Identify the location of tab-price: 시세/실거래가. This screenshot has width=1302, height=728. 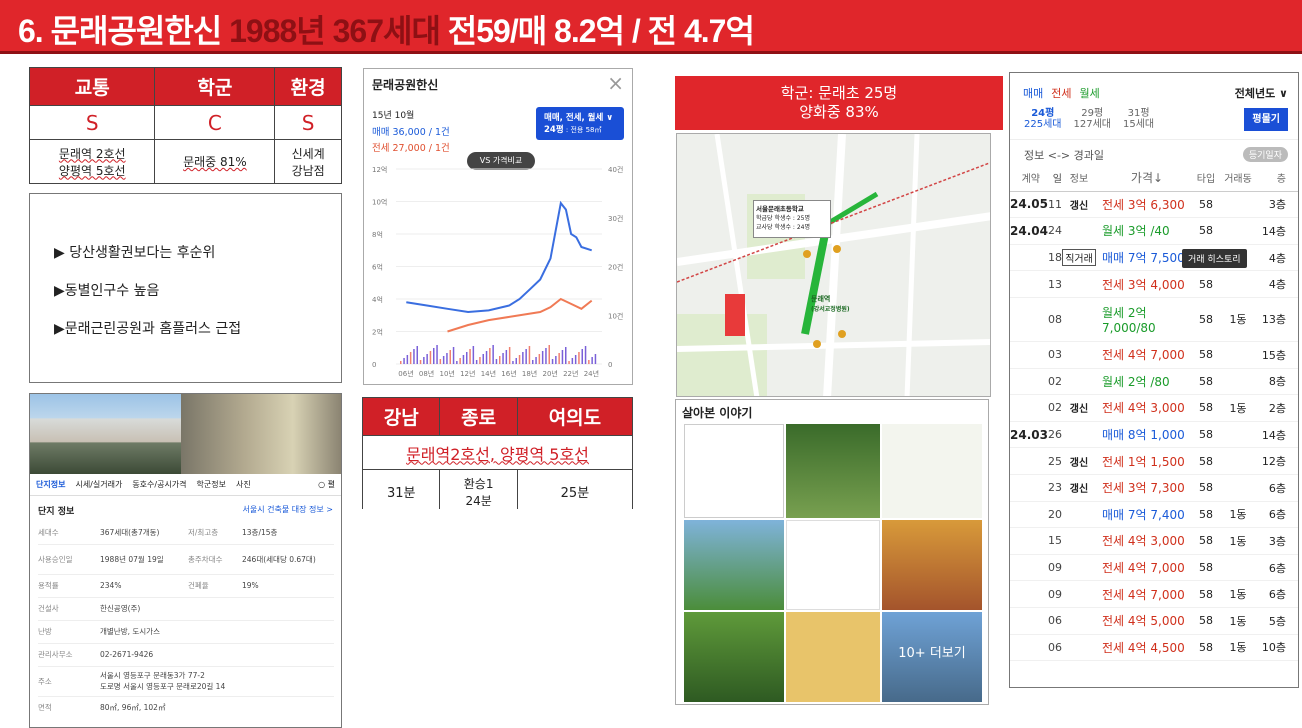
(98, 484).